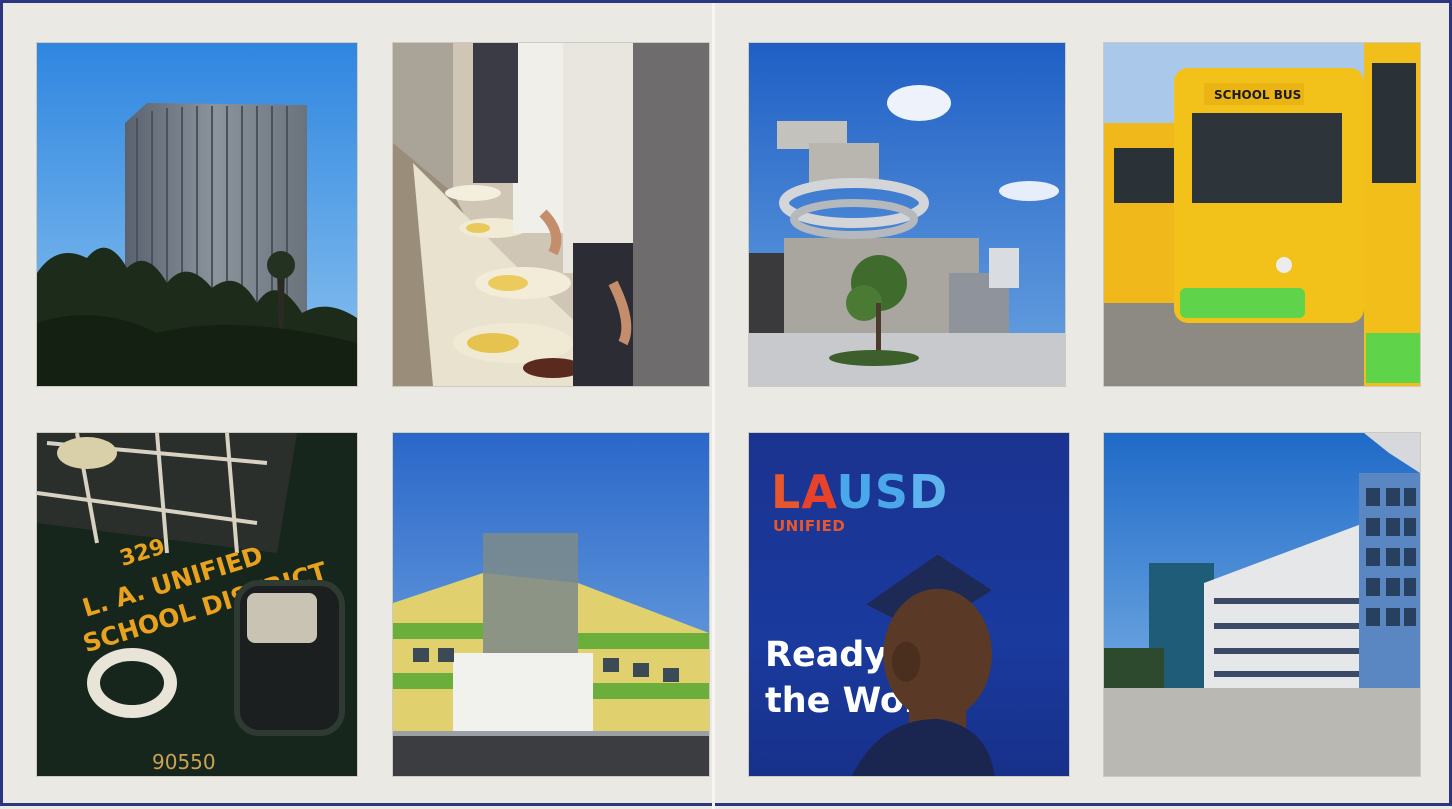 Image resolution: width=1452 pixels, height=809 pixels. Describe the element at coordinates (197, 214) in the screenshot. I see `photo-office-tower` at that location.